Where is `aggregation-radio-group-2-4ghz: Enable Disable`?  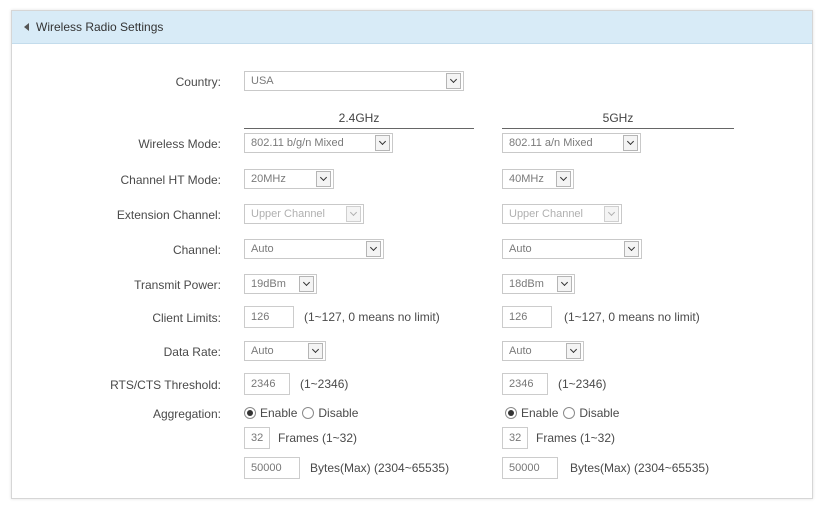 aggregation-radio-group-2-4ghz: Enable Disable is located at coordinates (303, 413).